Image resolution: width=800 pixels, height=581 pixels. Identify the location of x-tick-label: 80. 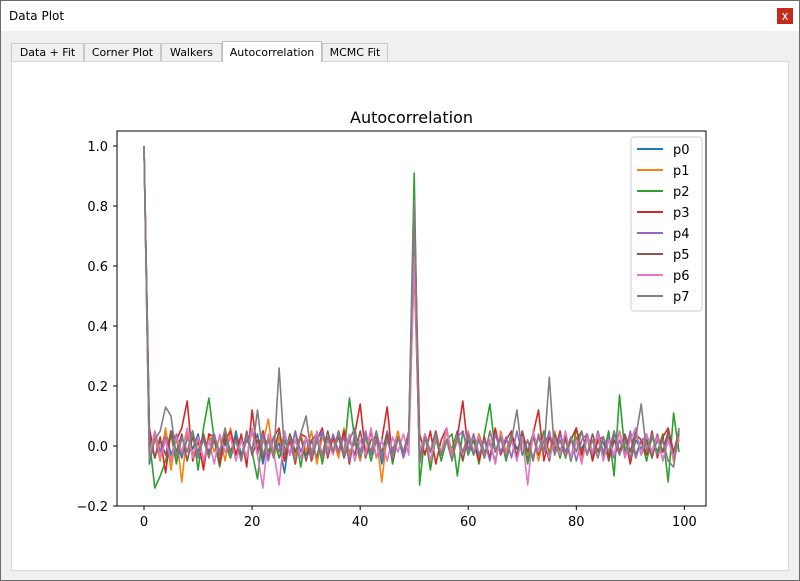
(576, 522).